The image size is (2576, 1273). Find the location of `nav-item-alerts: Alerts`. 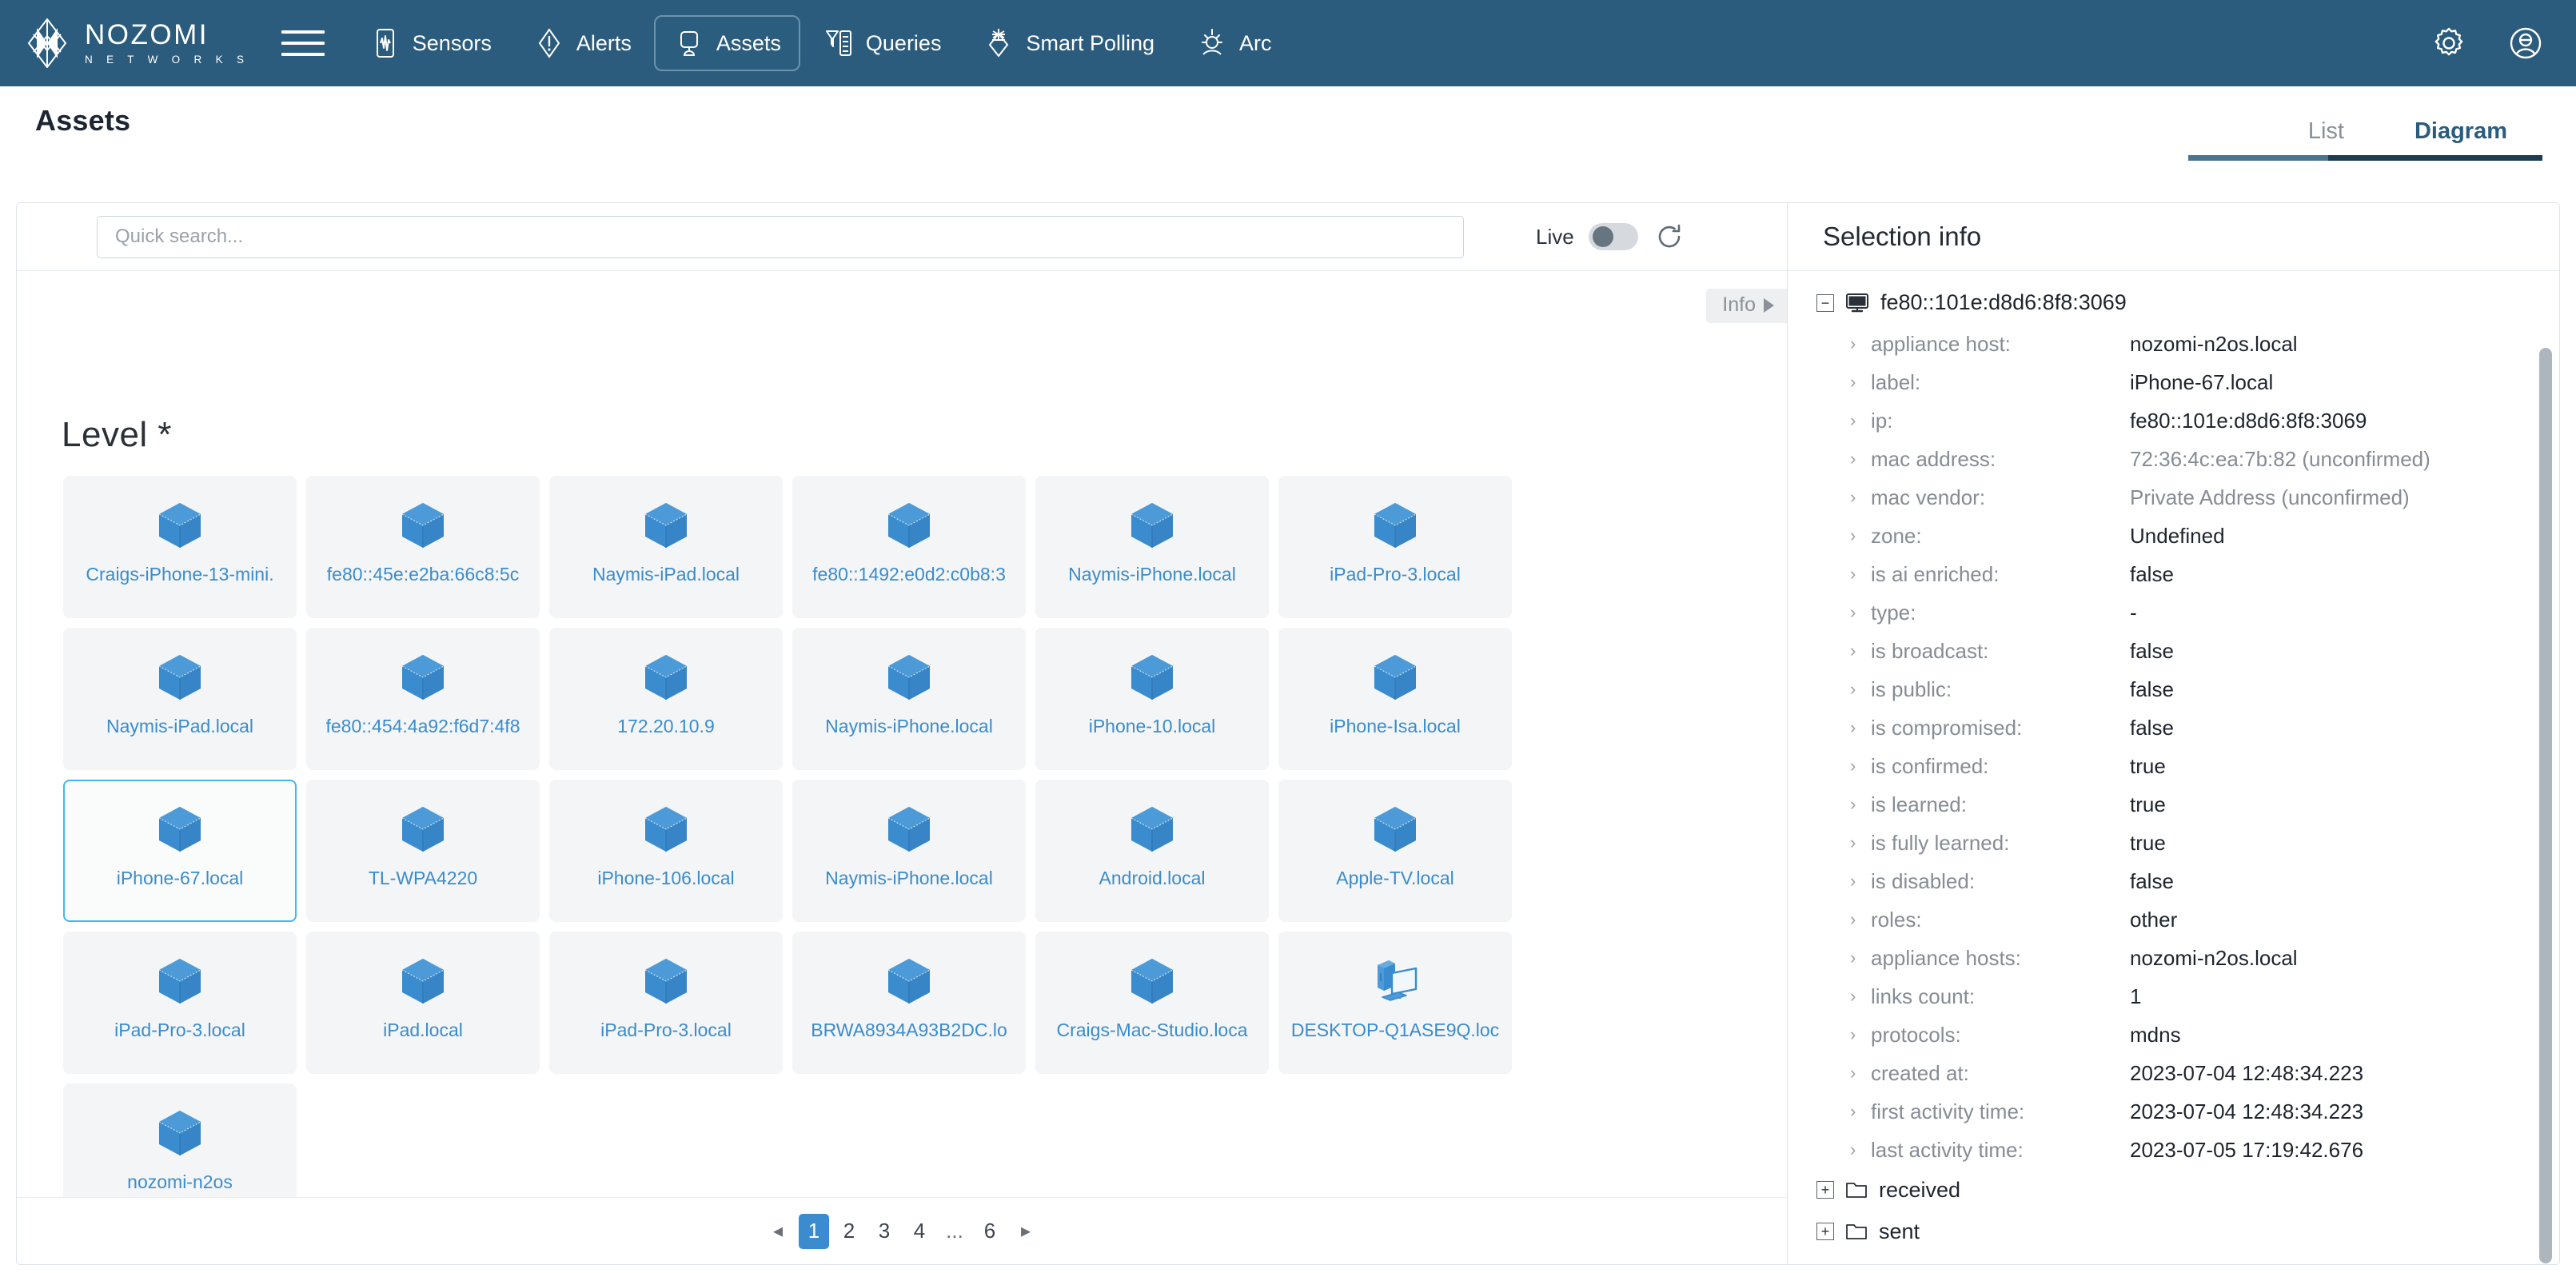

nav-item-alerts: Alerts is located at coordinates (582, 43).